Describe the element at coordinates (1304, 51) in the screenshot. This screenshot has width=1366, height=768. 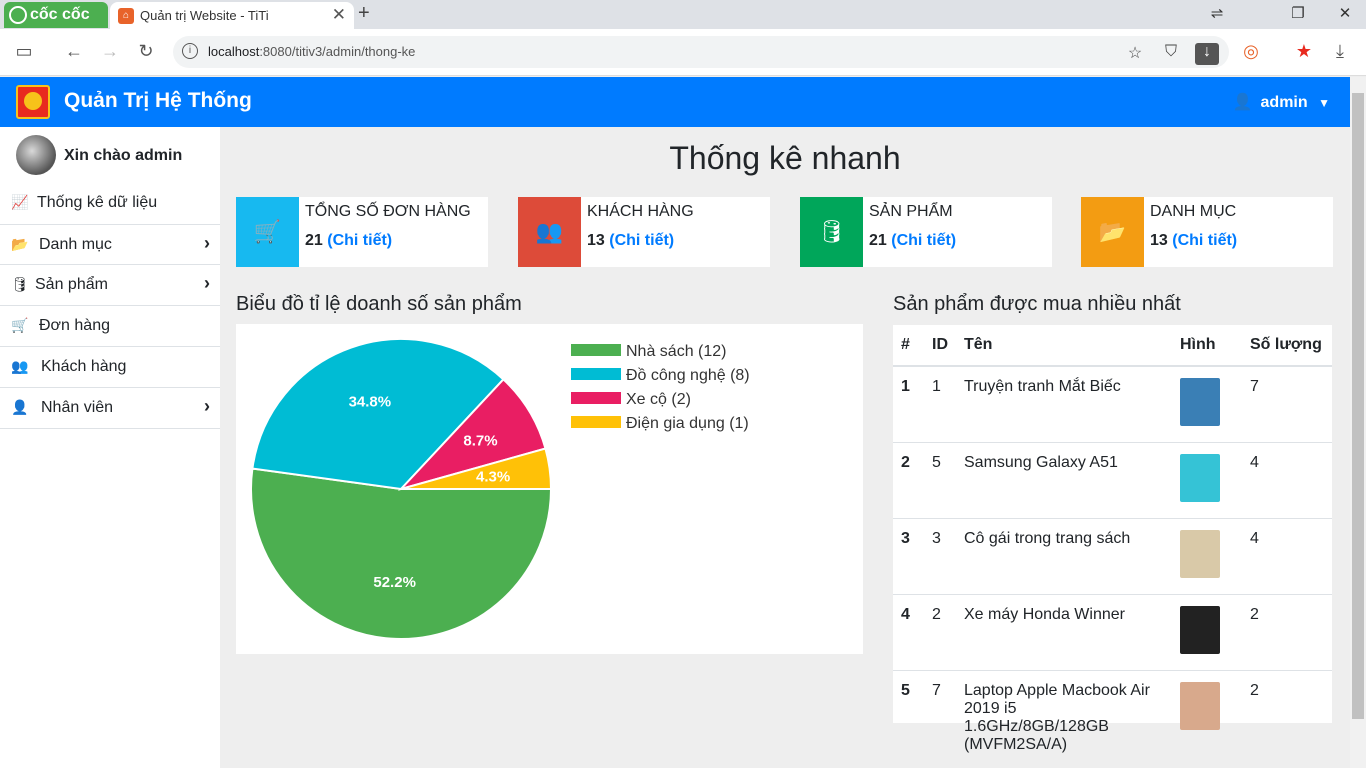
I see `extension-star-icon: ★` at that location.